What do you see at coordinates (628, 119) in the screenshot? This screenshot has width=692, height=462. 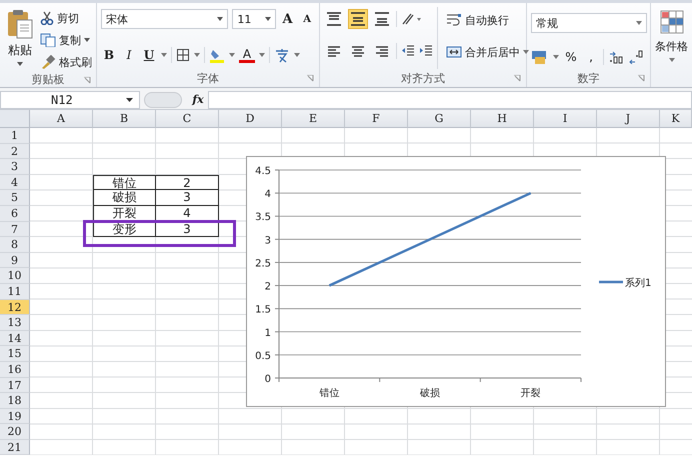 I see `column-header: J` at bounding box center [628, 119].